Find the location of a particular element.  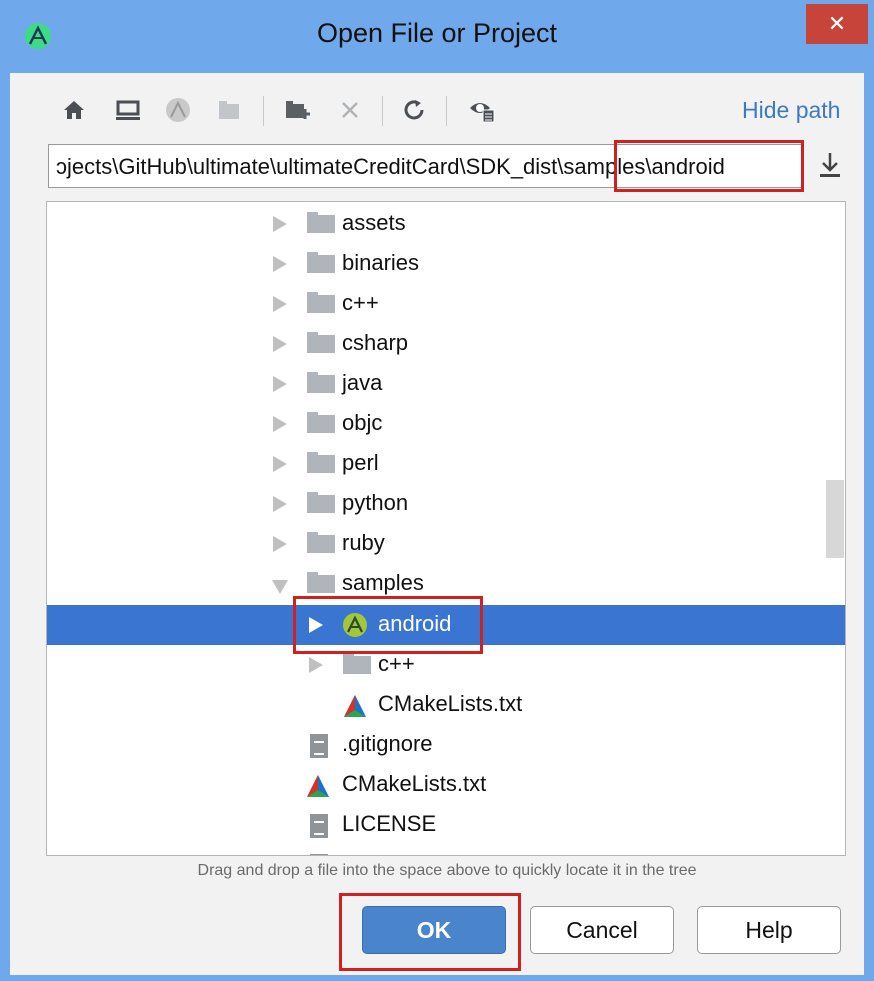

refresh-icon is located at coordinates (414, 110).